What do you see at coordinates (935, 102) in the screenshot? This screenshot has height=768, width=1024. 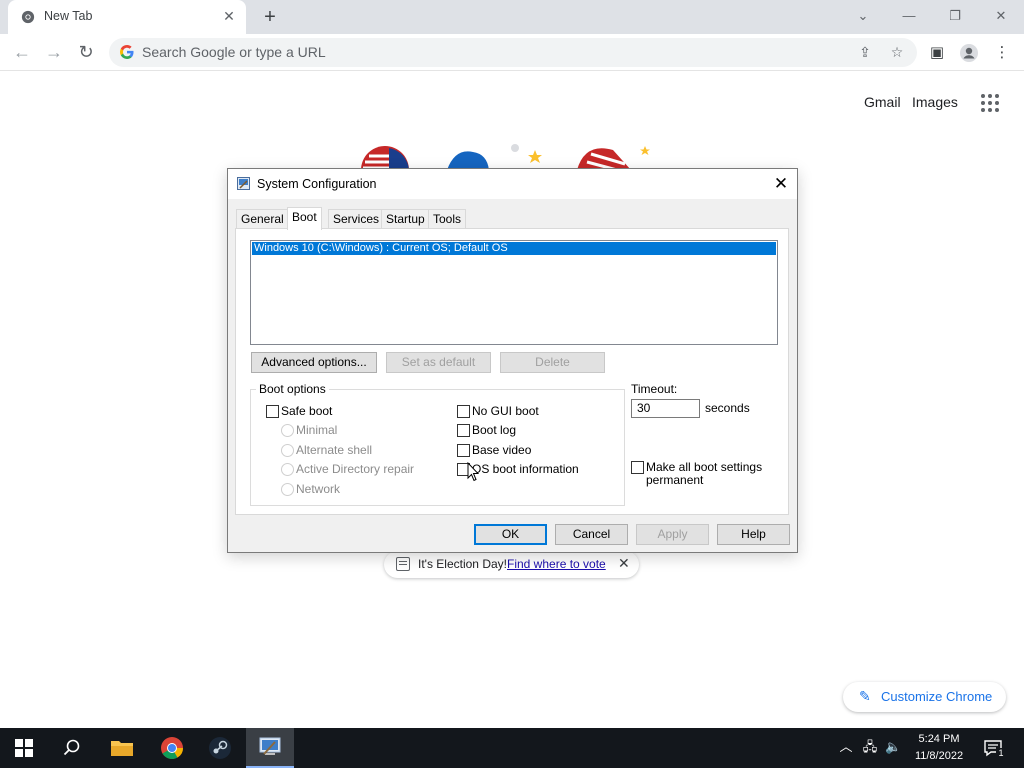 I see `images-link: Images` at bounding box center [935, 102].